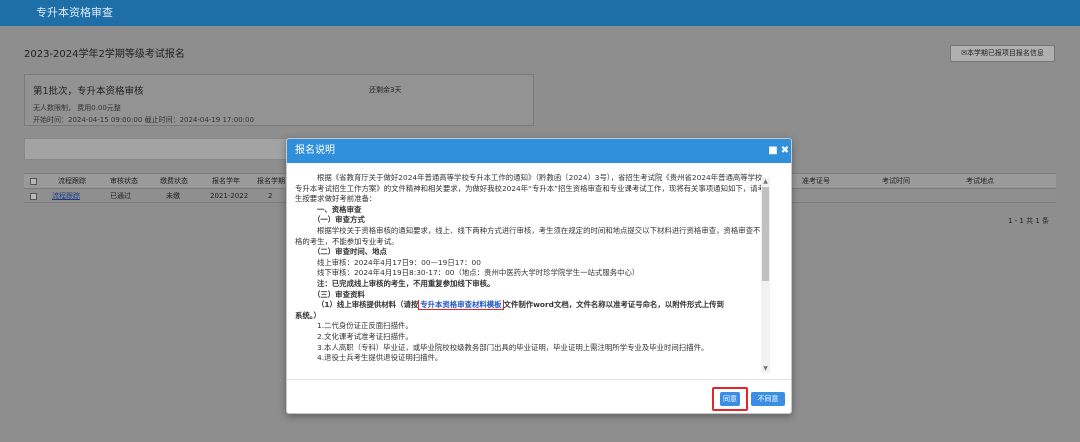 Image resolution: width=1080 pixels, height=442 pixels. Describe the element at coordinates (226, 181) in the screenshot. I see `col-year: 报名学年` at that location.